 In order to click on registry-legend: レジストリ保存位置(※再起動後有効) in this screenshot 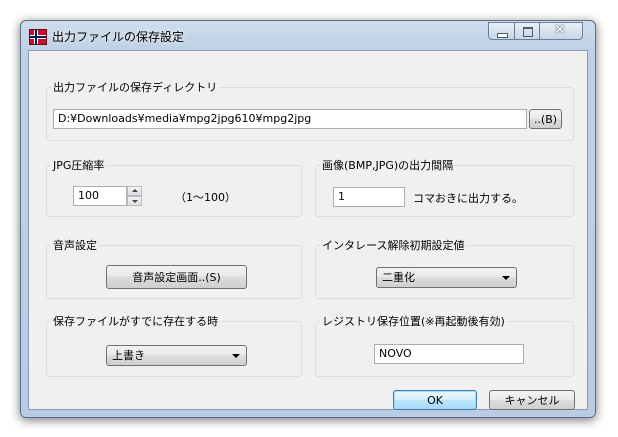, I will do `click(413, 321)`.